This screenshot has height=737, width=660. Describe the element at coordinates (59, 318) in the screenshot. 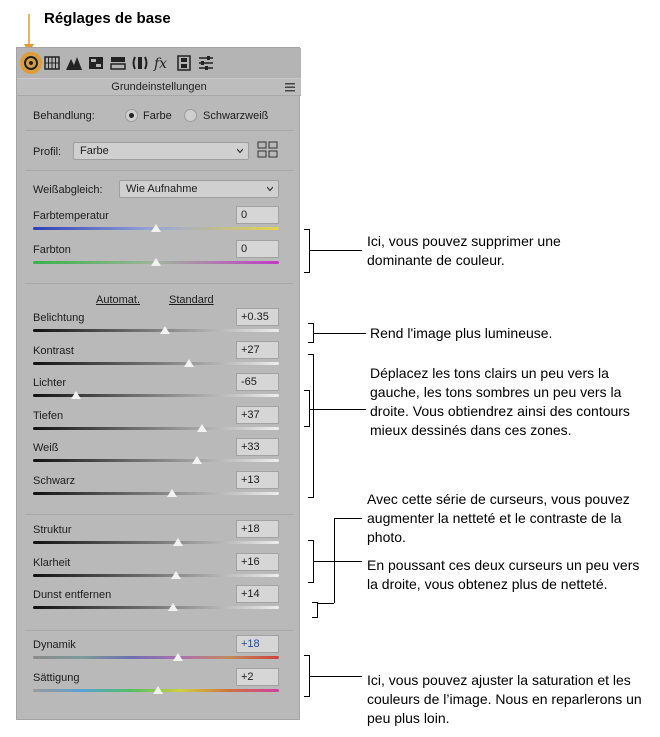

I see `slider-label: Belichtung` at that location.